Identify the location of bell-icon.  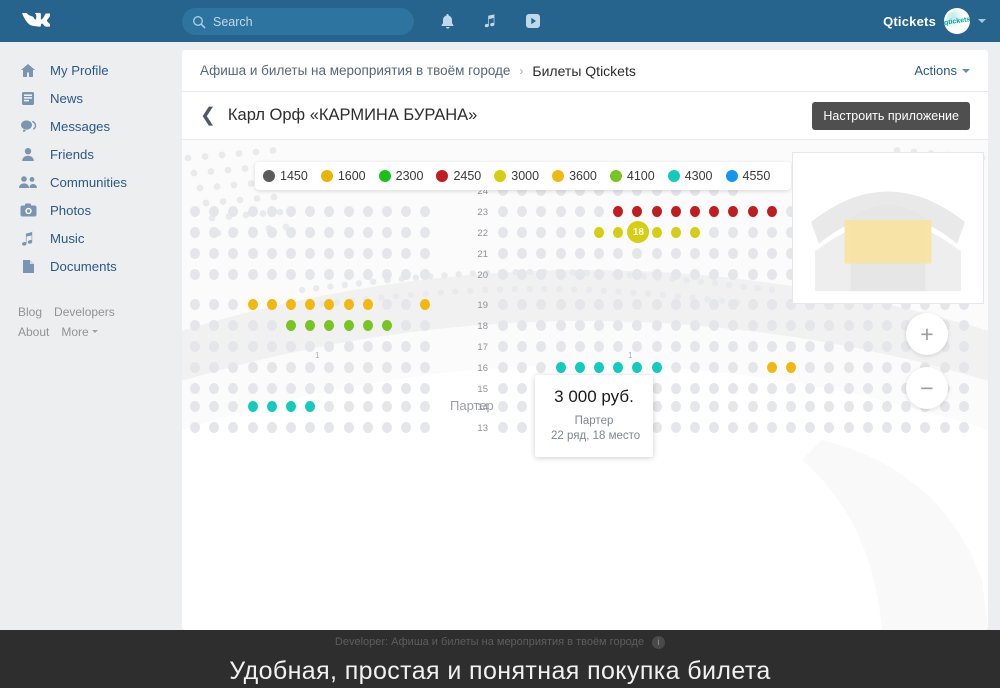
(447, 21).